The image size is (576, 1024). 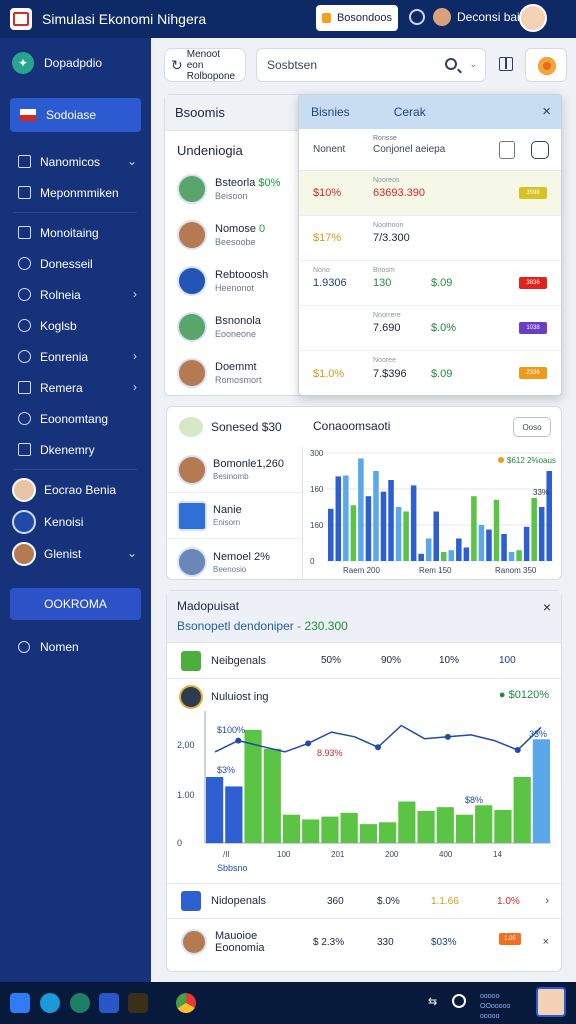 I want to click on sidebar-item-active: Sodoiase, so click(x=75, y=115).